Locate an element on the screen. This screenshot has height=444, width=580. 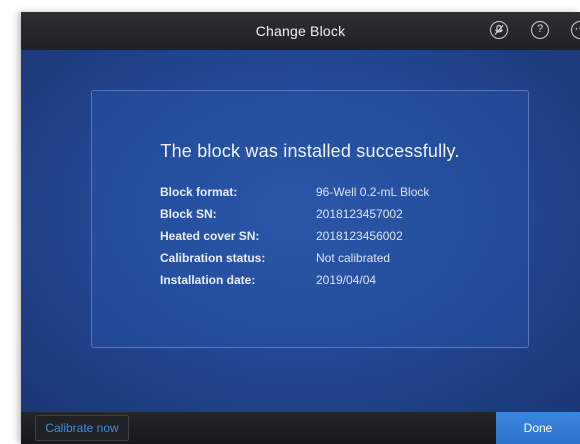
info-row-block-format: Block format: 96-Well 0.2-mL Block is located at coordinates (325, 192).